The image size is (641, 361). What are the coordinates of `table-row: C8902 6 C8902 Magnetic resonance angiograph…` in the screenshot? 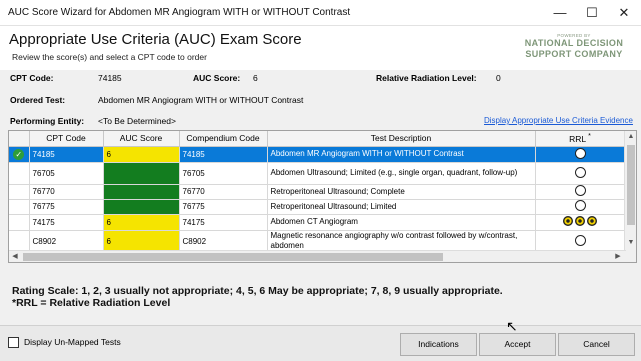 It's located at (317, 241).